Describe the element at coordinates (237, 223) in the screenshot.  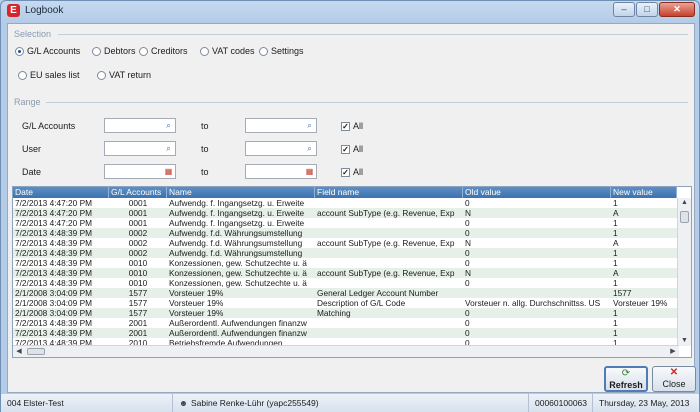
I see `cell-name: Aufwendg. f. Ingangsetzg. u. Erweite` at that location.